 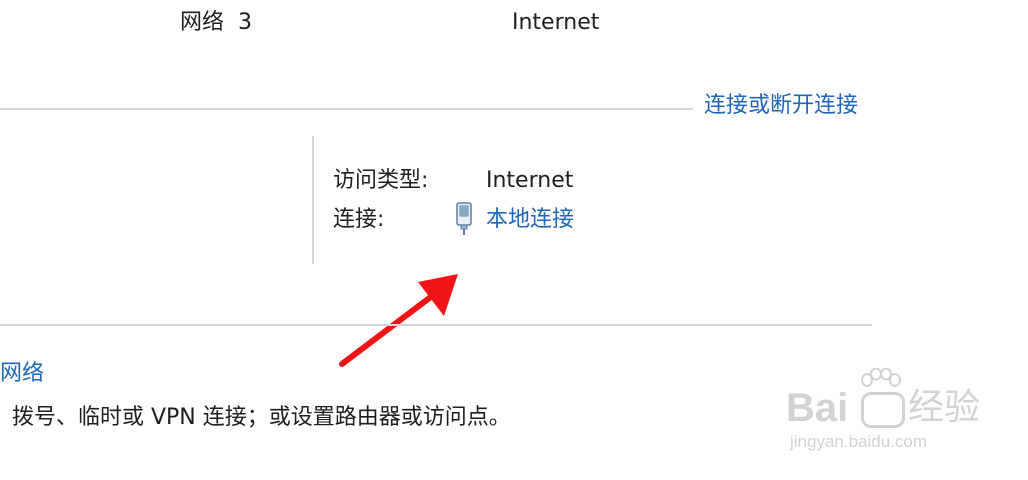 I want to click on section-divider-top, so click(x=346, y=109).